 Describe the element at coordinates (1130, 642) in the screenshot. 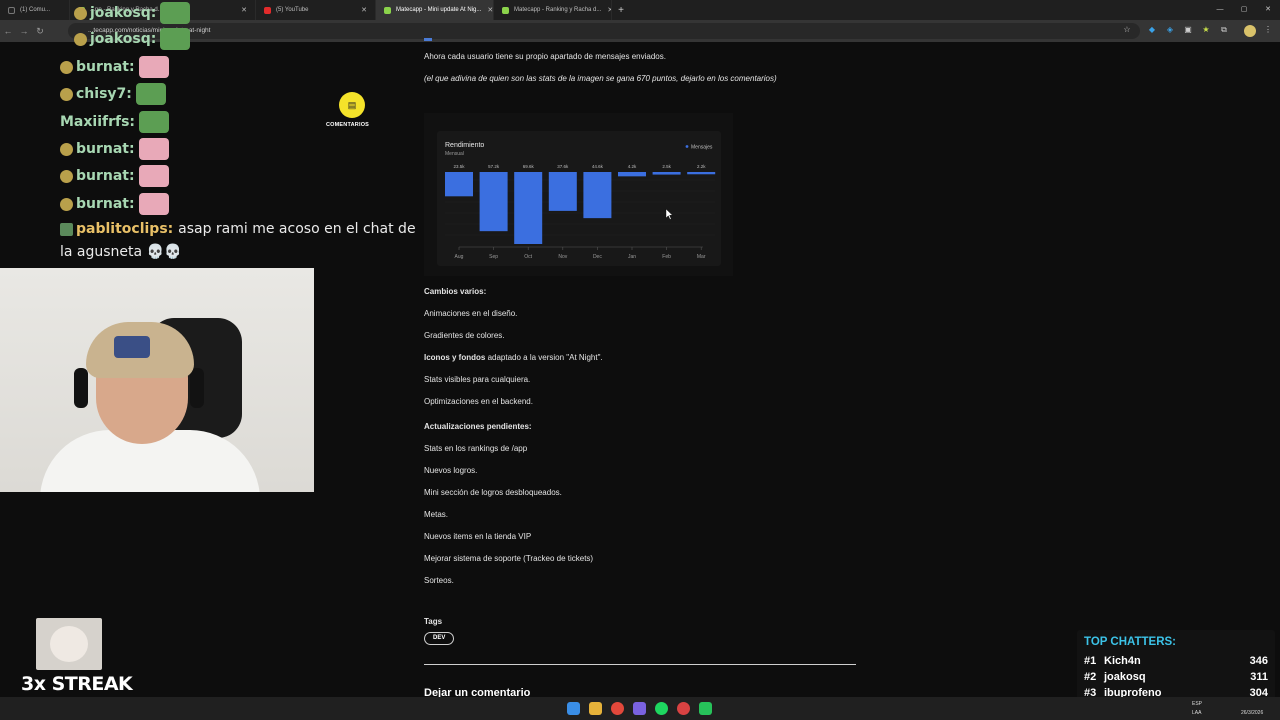

I see `top-chatters-title: TOP CHATTERS:` at that location.